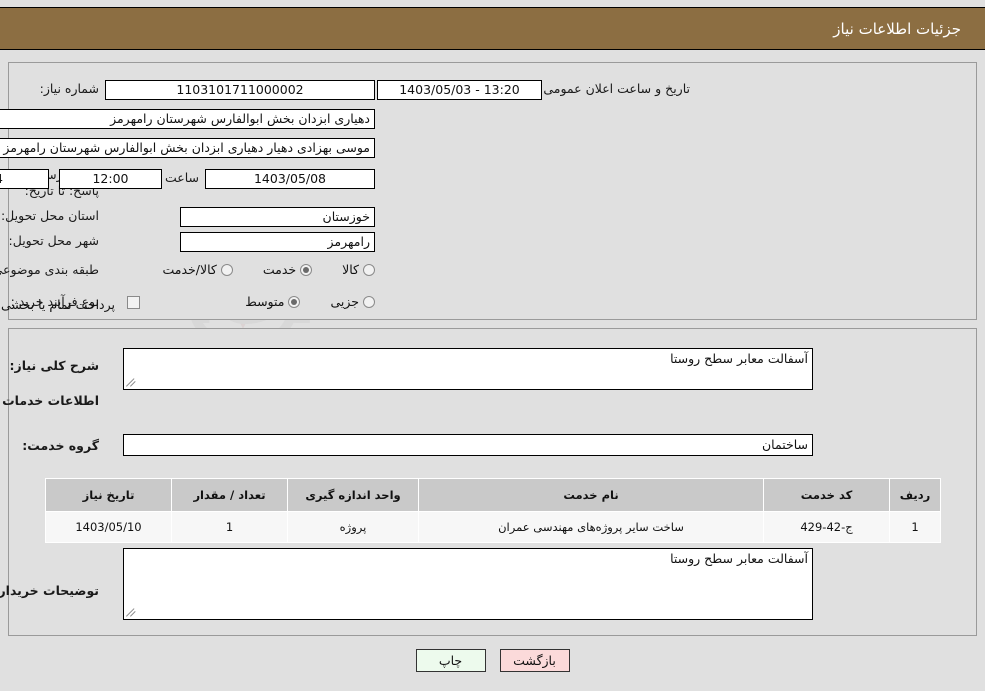  I want to click on province-label: استان محل تحویل:, so click(49, 215).